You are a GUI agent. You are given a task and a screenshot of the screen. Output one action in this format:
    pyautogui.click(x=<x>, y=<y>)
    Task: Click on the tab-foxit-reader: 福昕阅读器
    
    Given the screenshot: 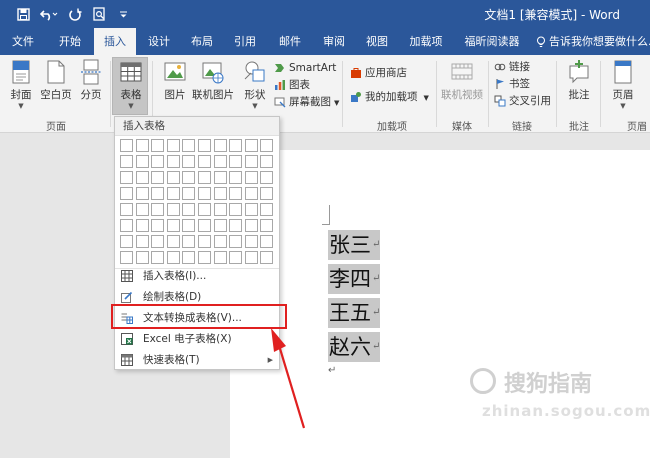 What is the action you would take?
    pyautogui.click(x=492, y=41)
    